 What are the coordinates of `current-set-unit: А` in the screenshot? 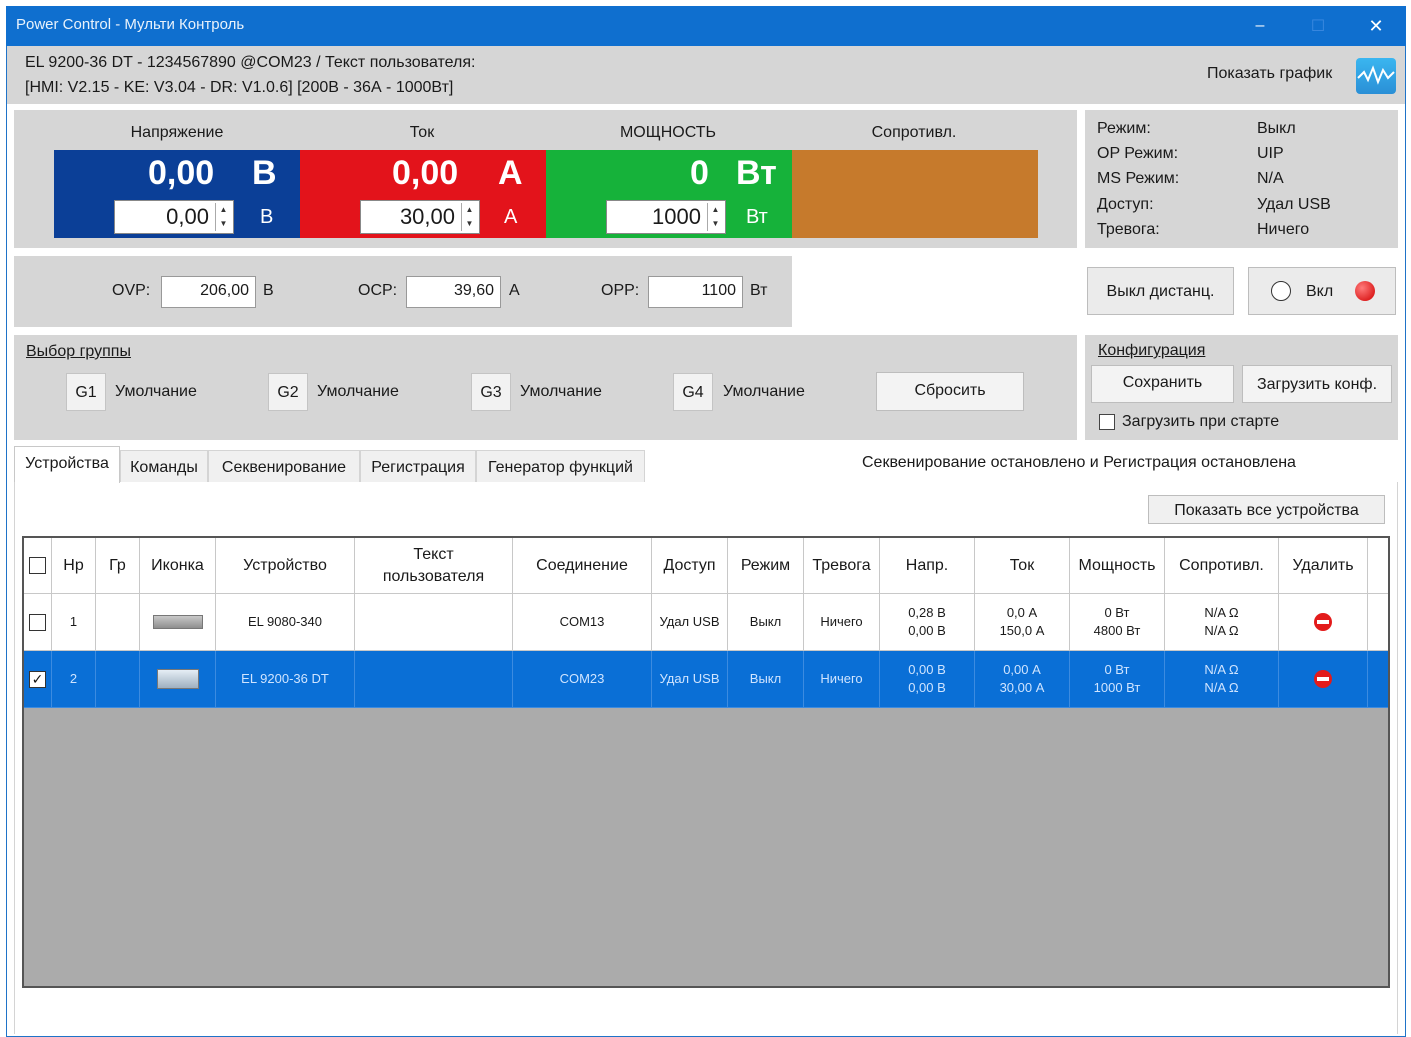 It's located at (511, 217).